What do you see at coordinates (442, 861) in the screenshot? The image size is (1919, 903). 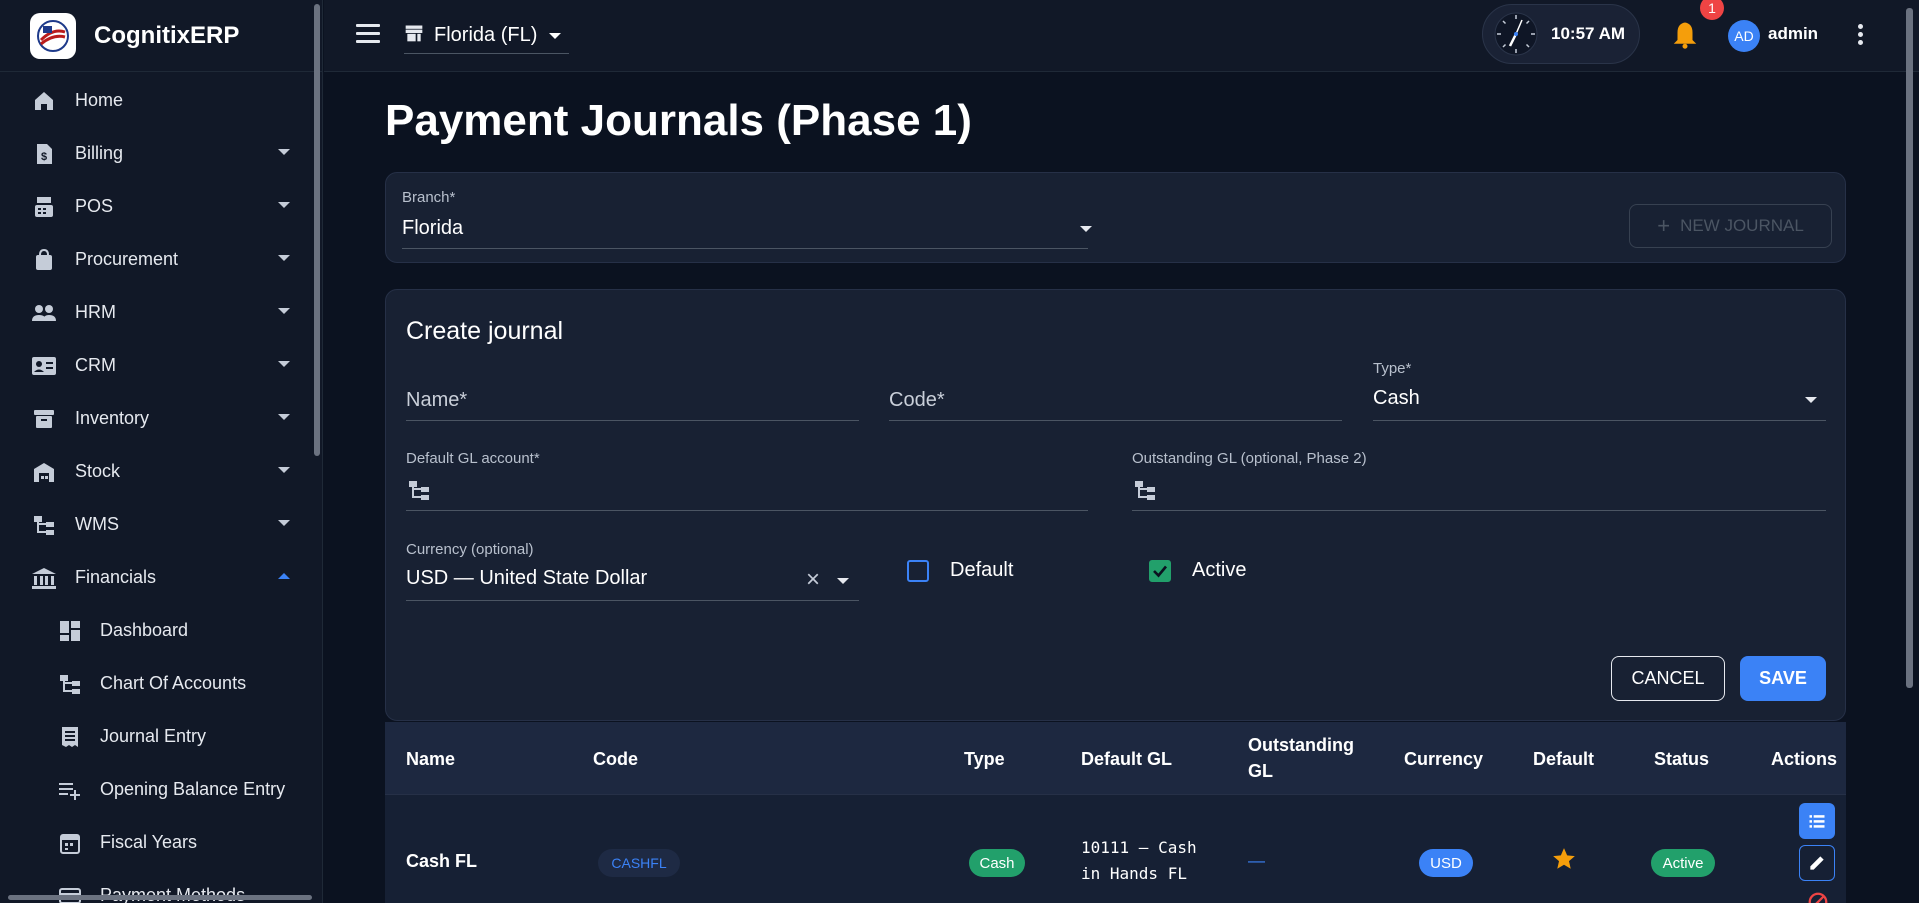 I see `row-name: Cash FL` at bounding box center [442, 861].